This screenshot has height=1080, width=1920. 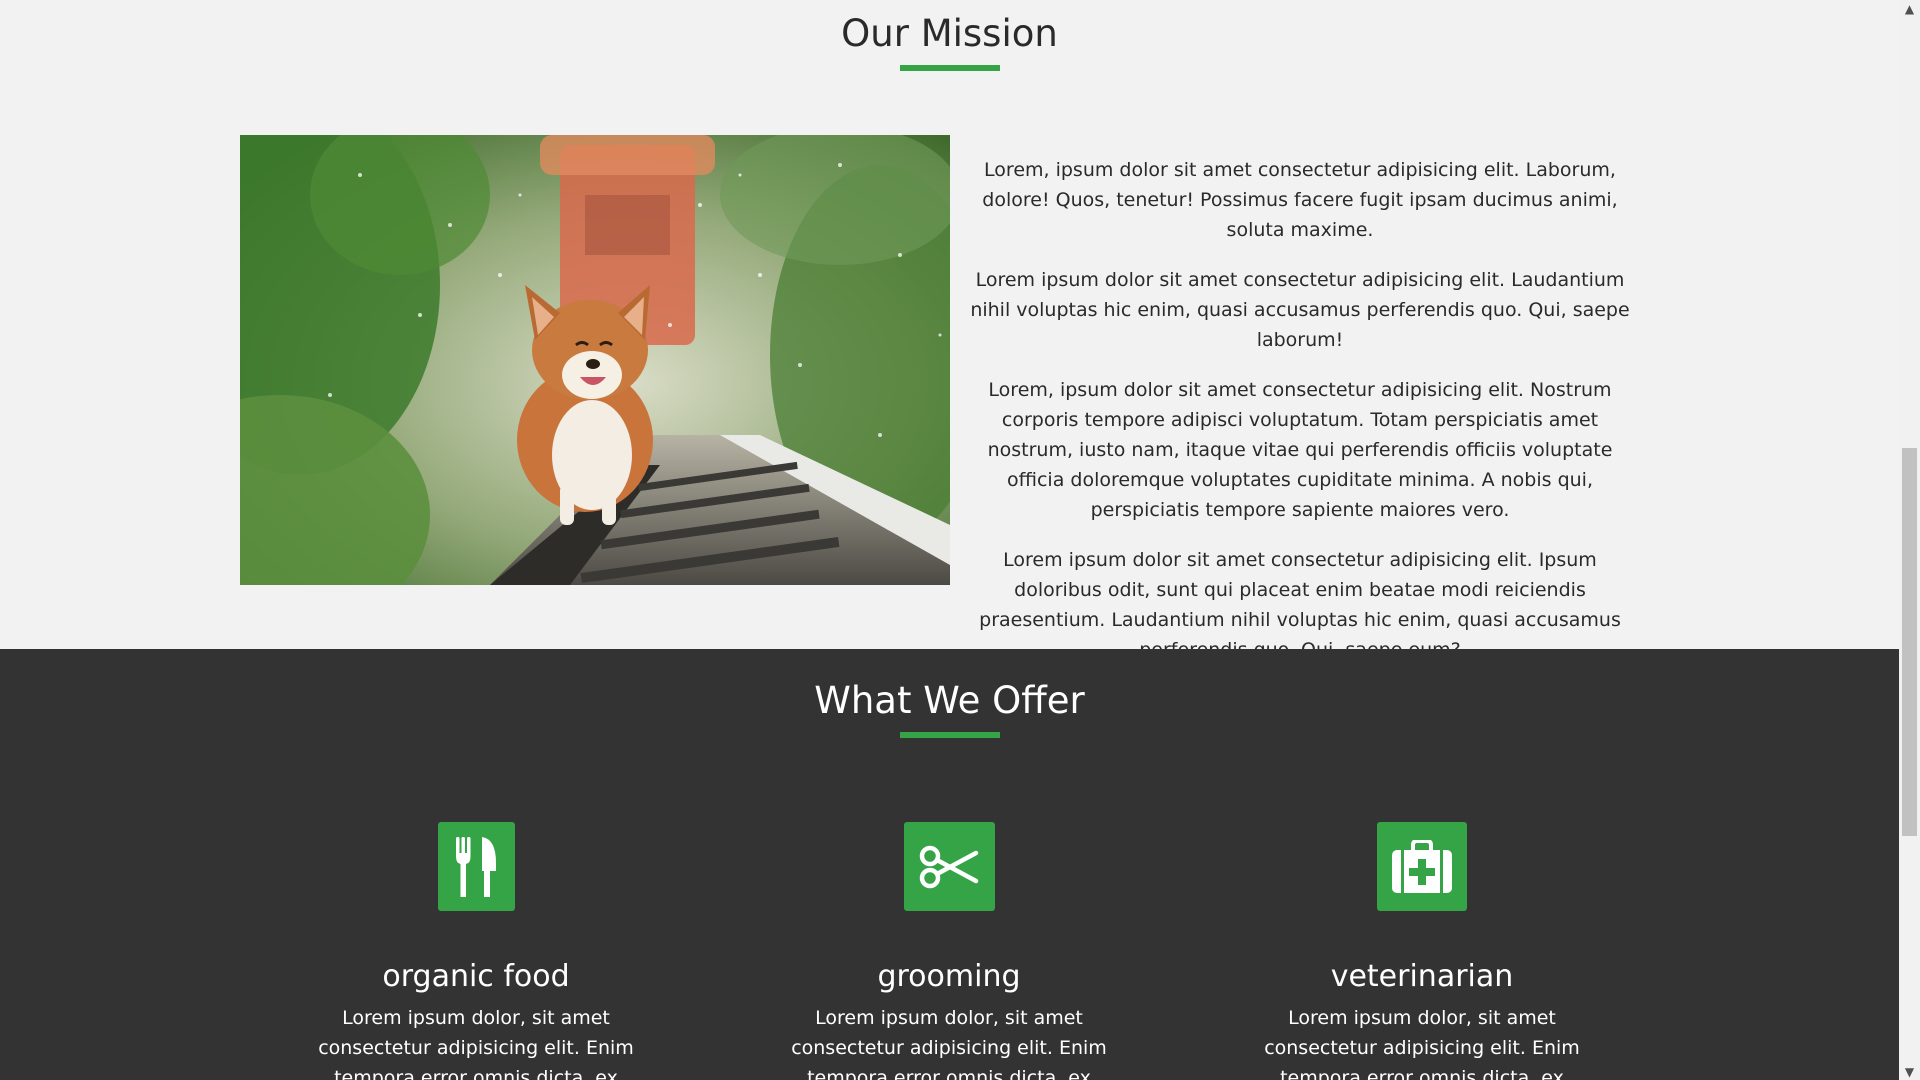 I want to click on vertical-scrollbar: ▲ ▼, so click(x=1909, y=540).